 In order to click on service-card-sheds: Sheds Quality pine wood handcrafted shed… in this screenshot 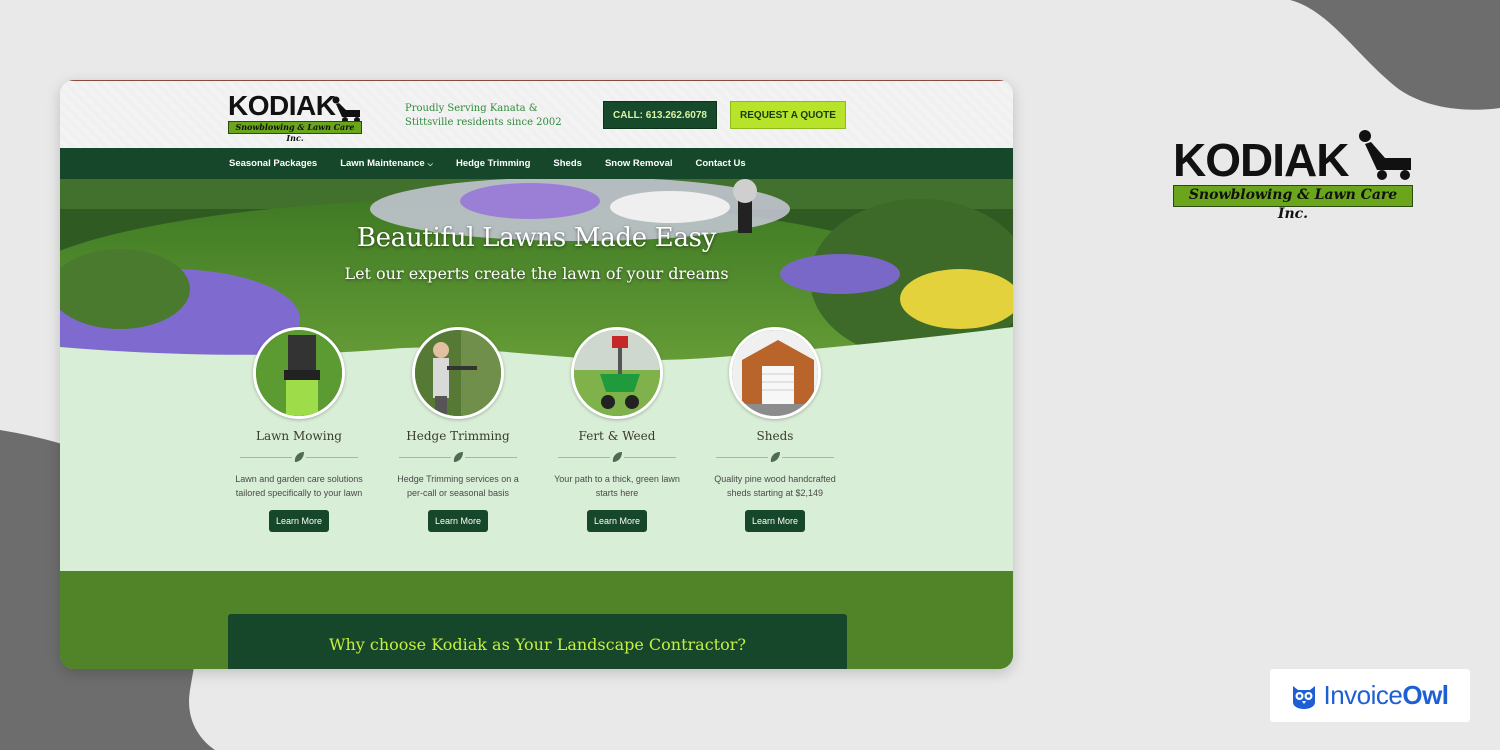, I will do `click(775, 429)`.